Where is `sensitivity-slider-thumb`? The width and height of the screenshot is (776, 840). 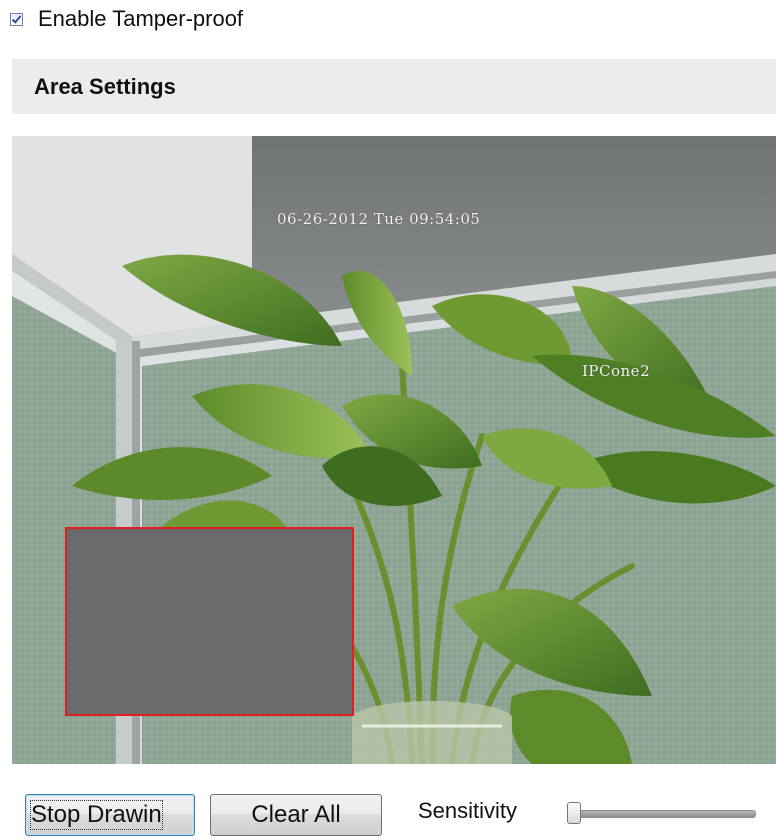 sensitivity-slider-thumb is located at coordinates (574, 813).